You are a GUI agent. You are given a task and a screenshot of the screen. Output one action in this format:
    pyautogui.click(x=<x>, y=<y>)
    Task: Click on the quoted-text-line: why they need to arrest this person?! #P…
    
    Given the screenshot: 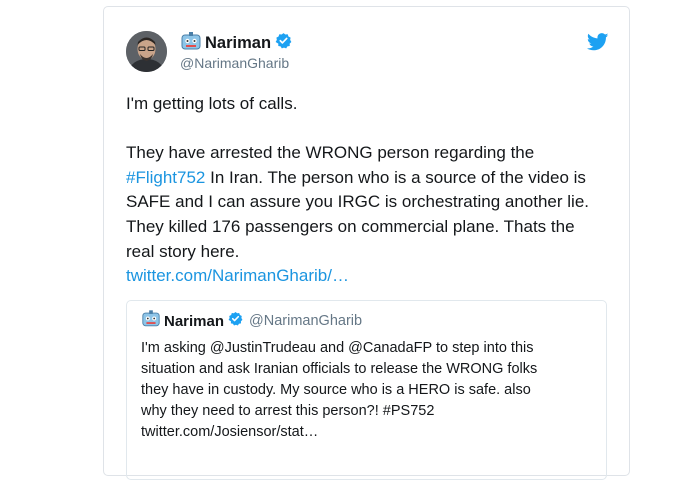 What is the action you would take?
    pyautogui.click(x=288, y=411)
    